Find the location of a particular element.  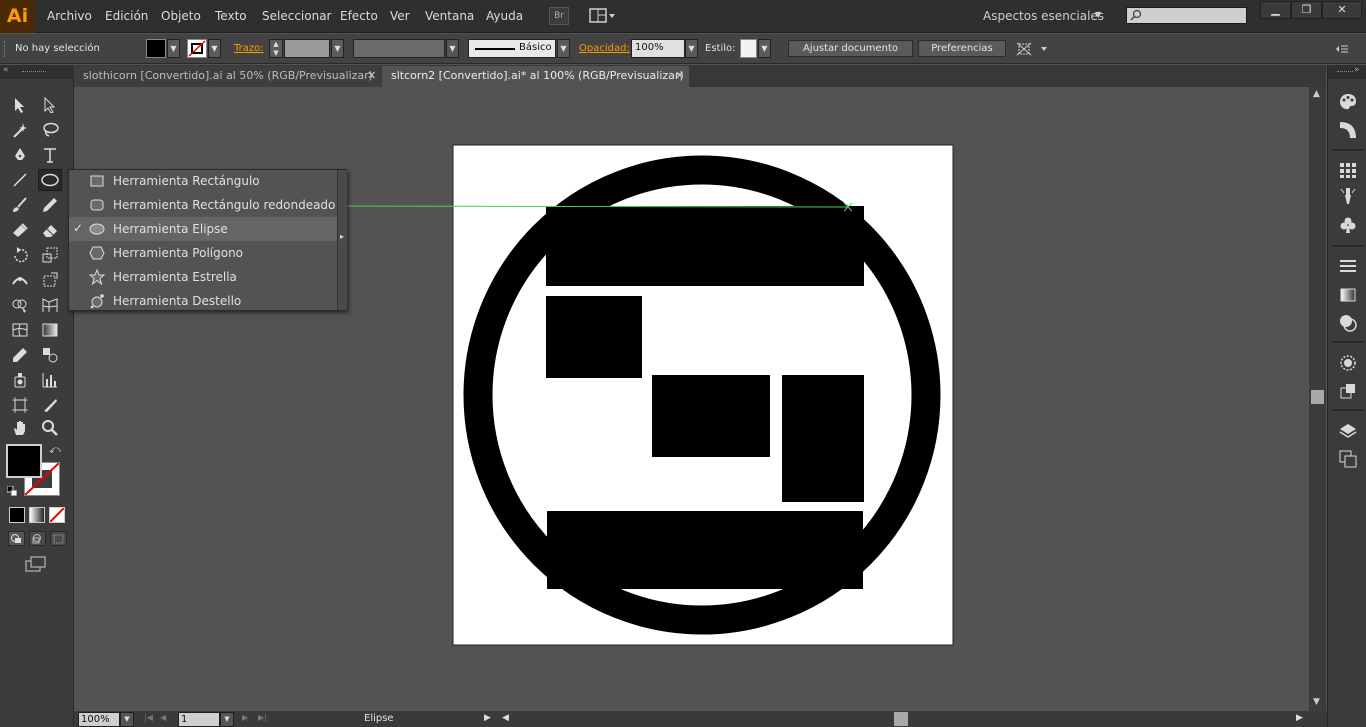

stroke-weight-stepper: ▲ ▼ is located at coordinates (276, 48).